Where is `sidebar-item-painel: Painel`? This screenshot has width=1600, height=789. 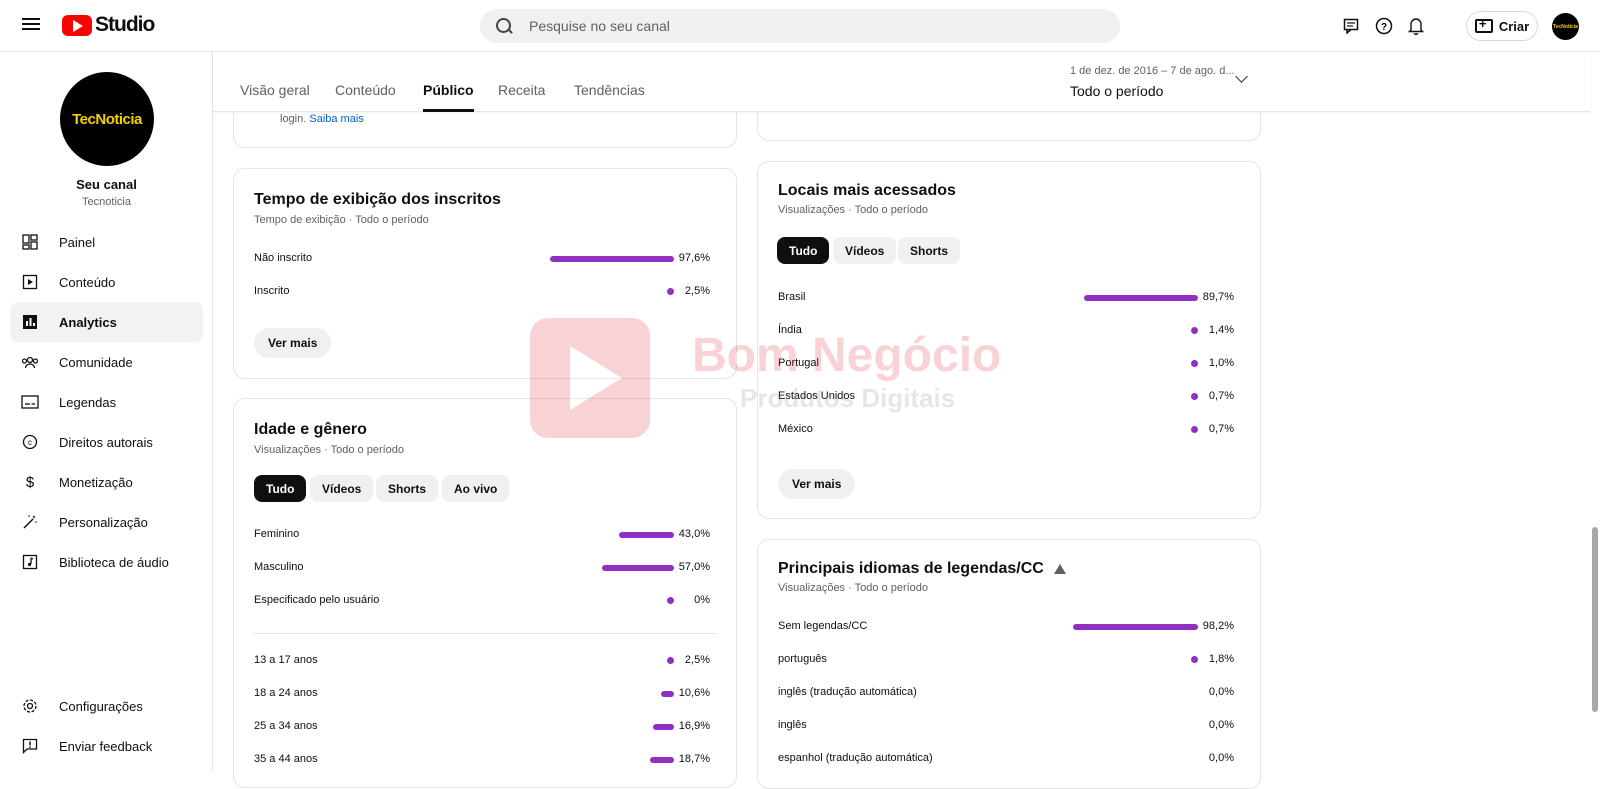
sidebar-item-painel: Painel is located at coordinates (106, 242).